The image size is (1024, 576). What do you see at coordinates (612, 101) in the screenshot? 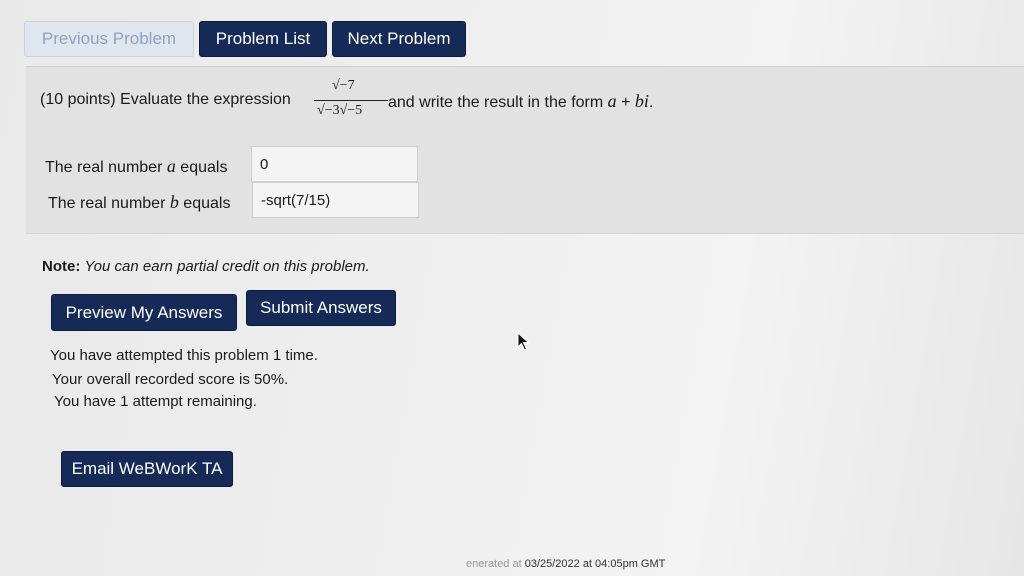
I see `form-a: a` at bounding box center [612, 101].